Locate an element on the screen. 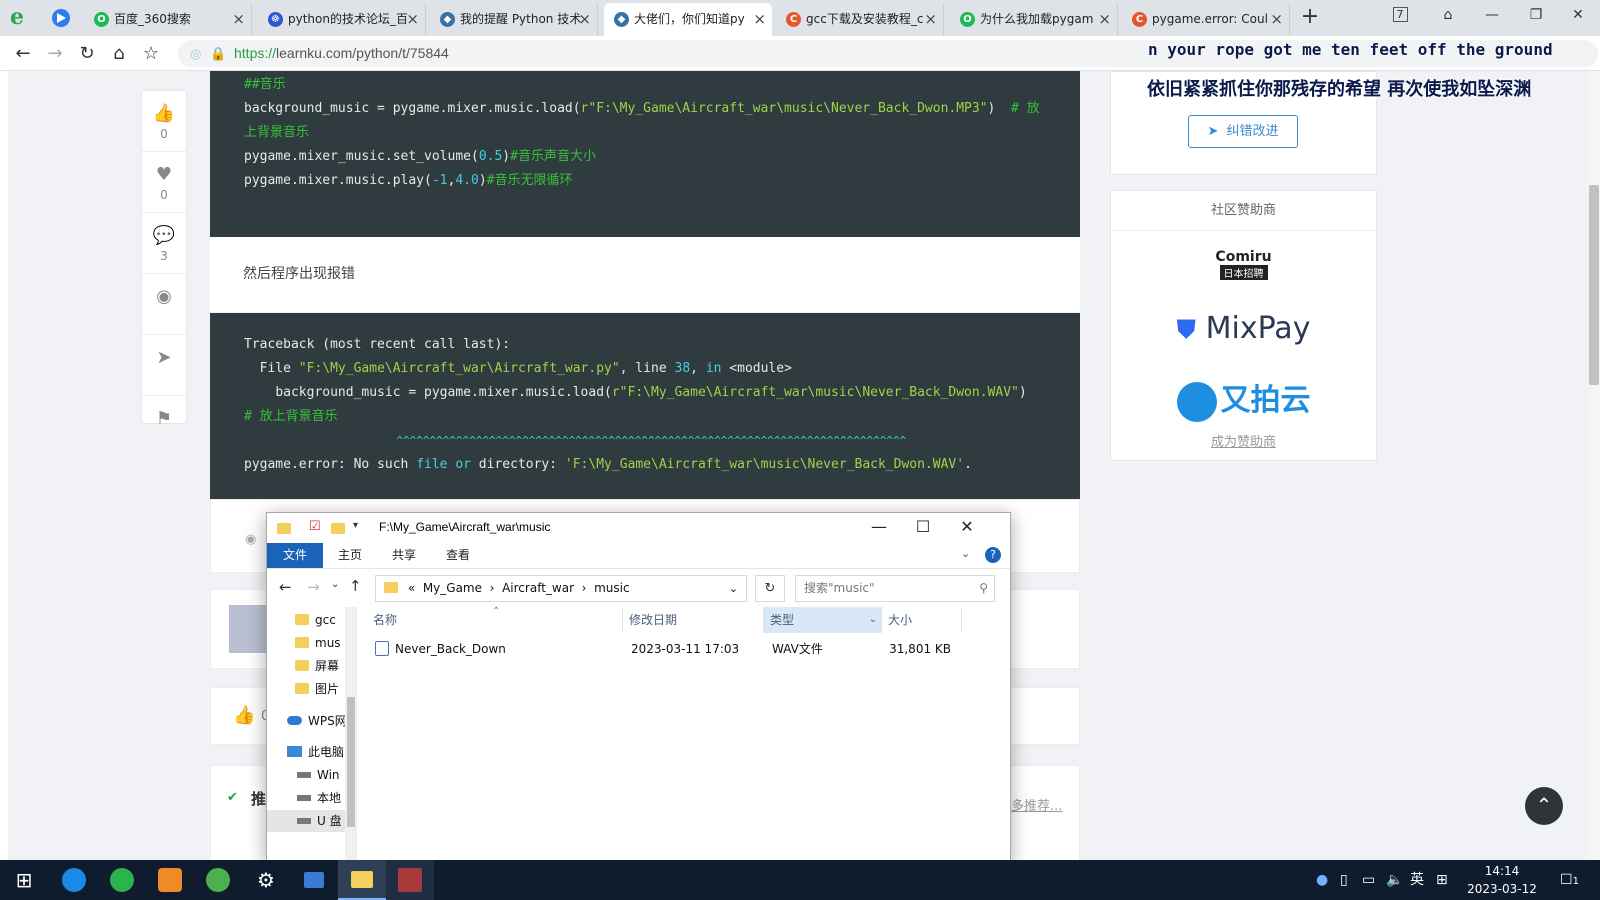 The height and width of the screenshot is (900, 1600). start-button: ⊞ is located at coordinates (24, 880).